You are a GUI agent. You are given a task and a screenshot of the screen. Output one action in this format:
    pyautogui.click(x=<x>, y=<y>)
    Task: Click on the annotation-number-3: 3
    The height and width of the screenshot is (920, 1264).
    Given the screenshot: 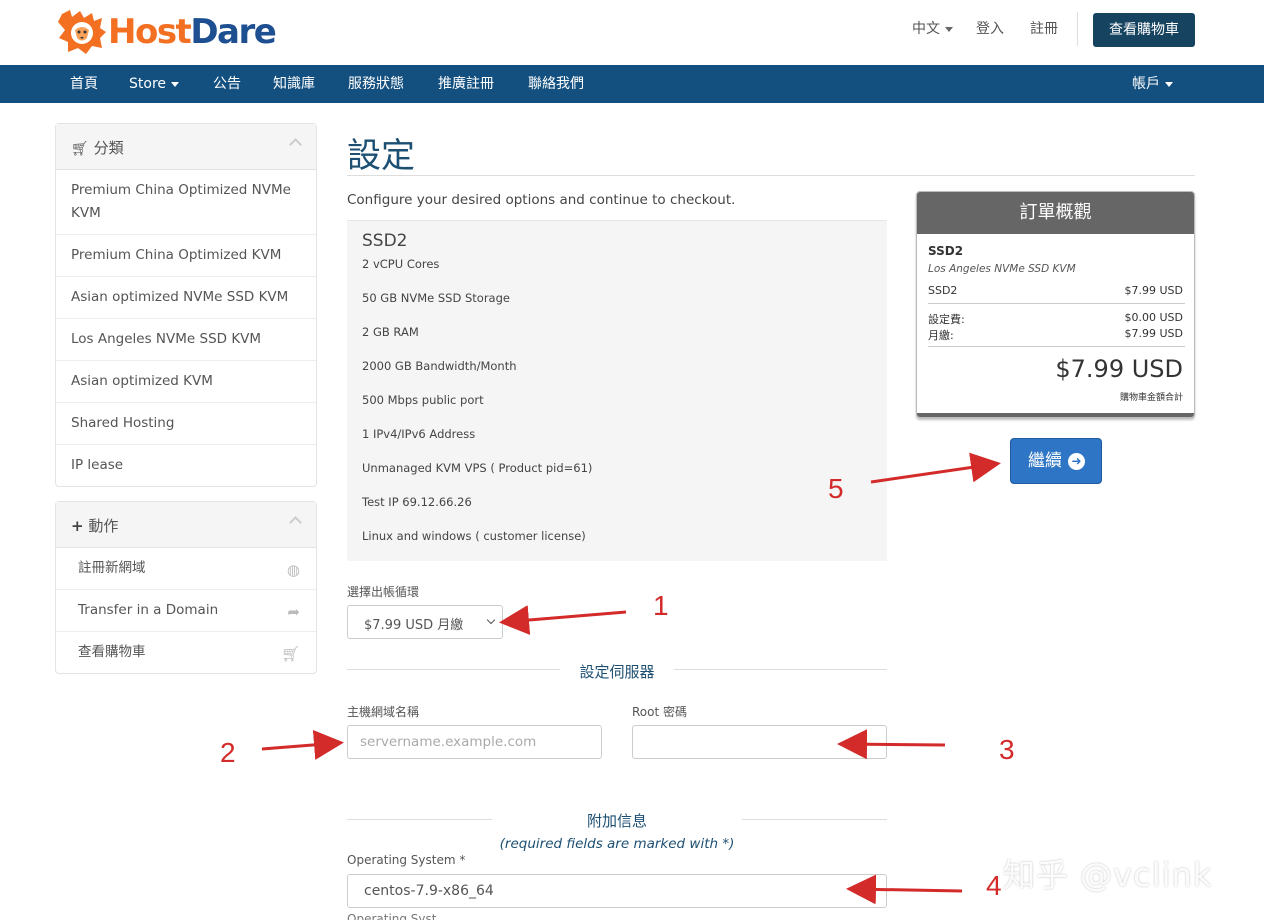 What is the action you would take?
    pyautogui.click(x=1007, y=749)
    